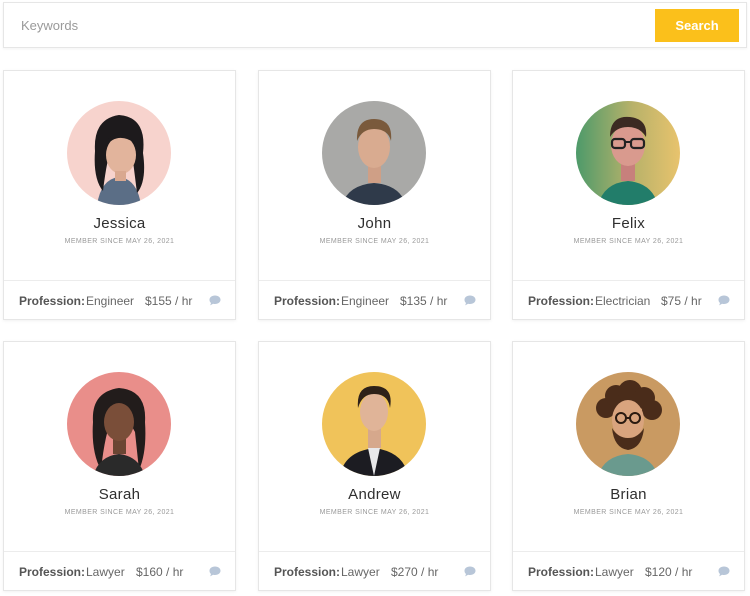 This screenshot has height=596, width=750. What do you see at coordinates (424, 301) in the screenshot?
I see `hourly-rate: $135 / hr` at bounding box center [424, 301].